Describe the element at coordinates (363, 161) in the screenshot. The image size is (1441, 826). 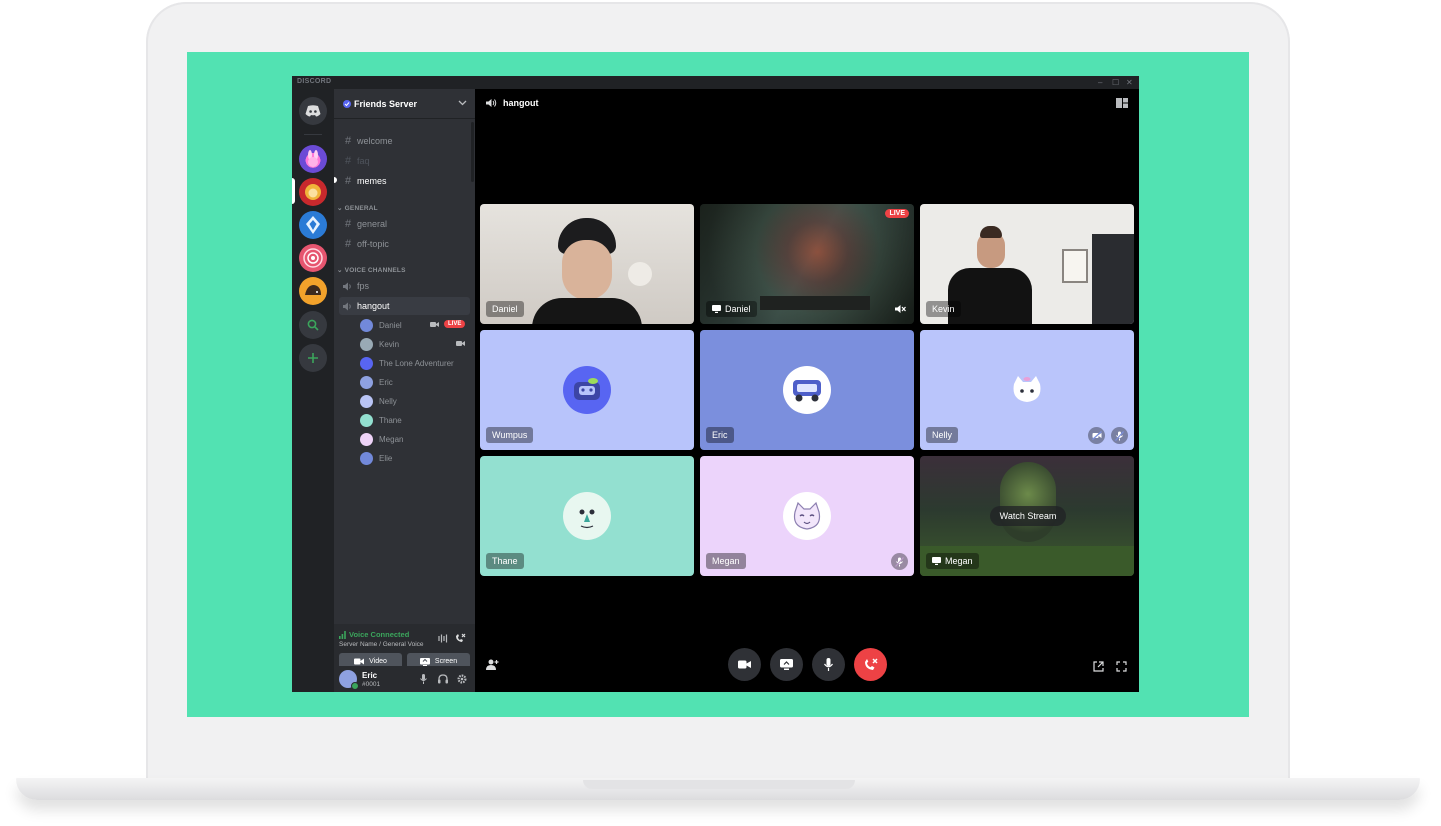
I see `channel-label: faq` at that location.